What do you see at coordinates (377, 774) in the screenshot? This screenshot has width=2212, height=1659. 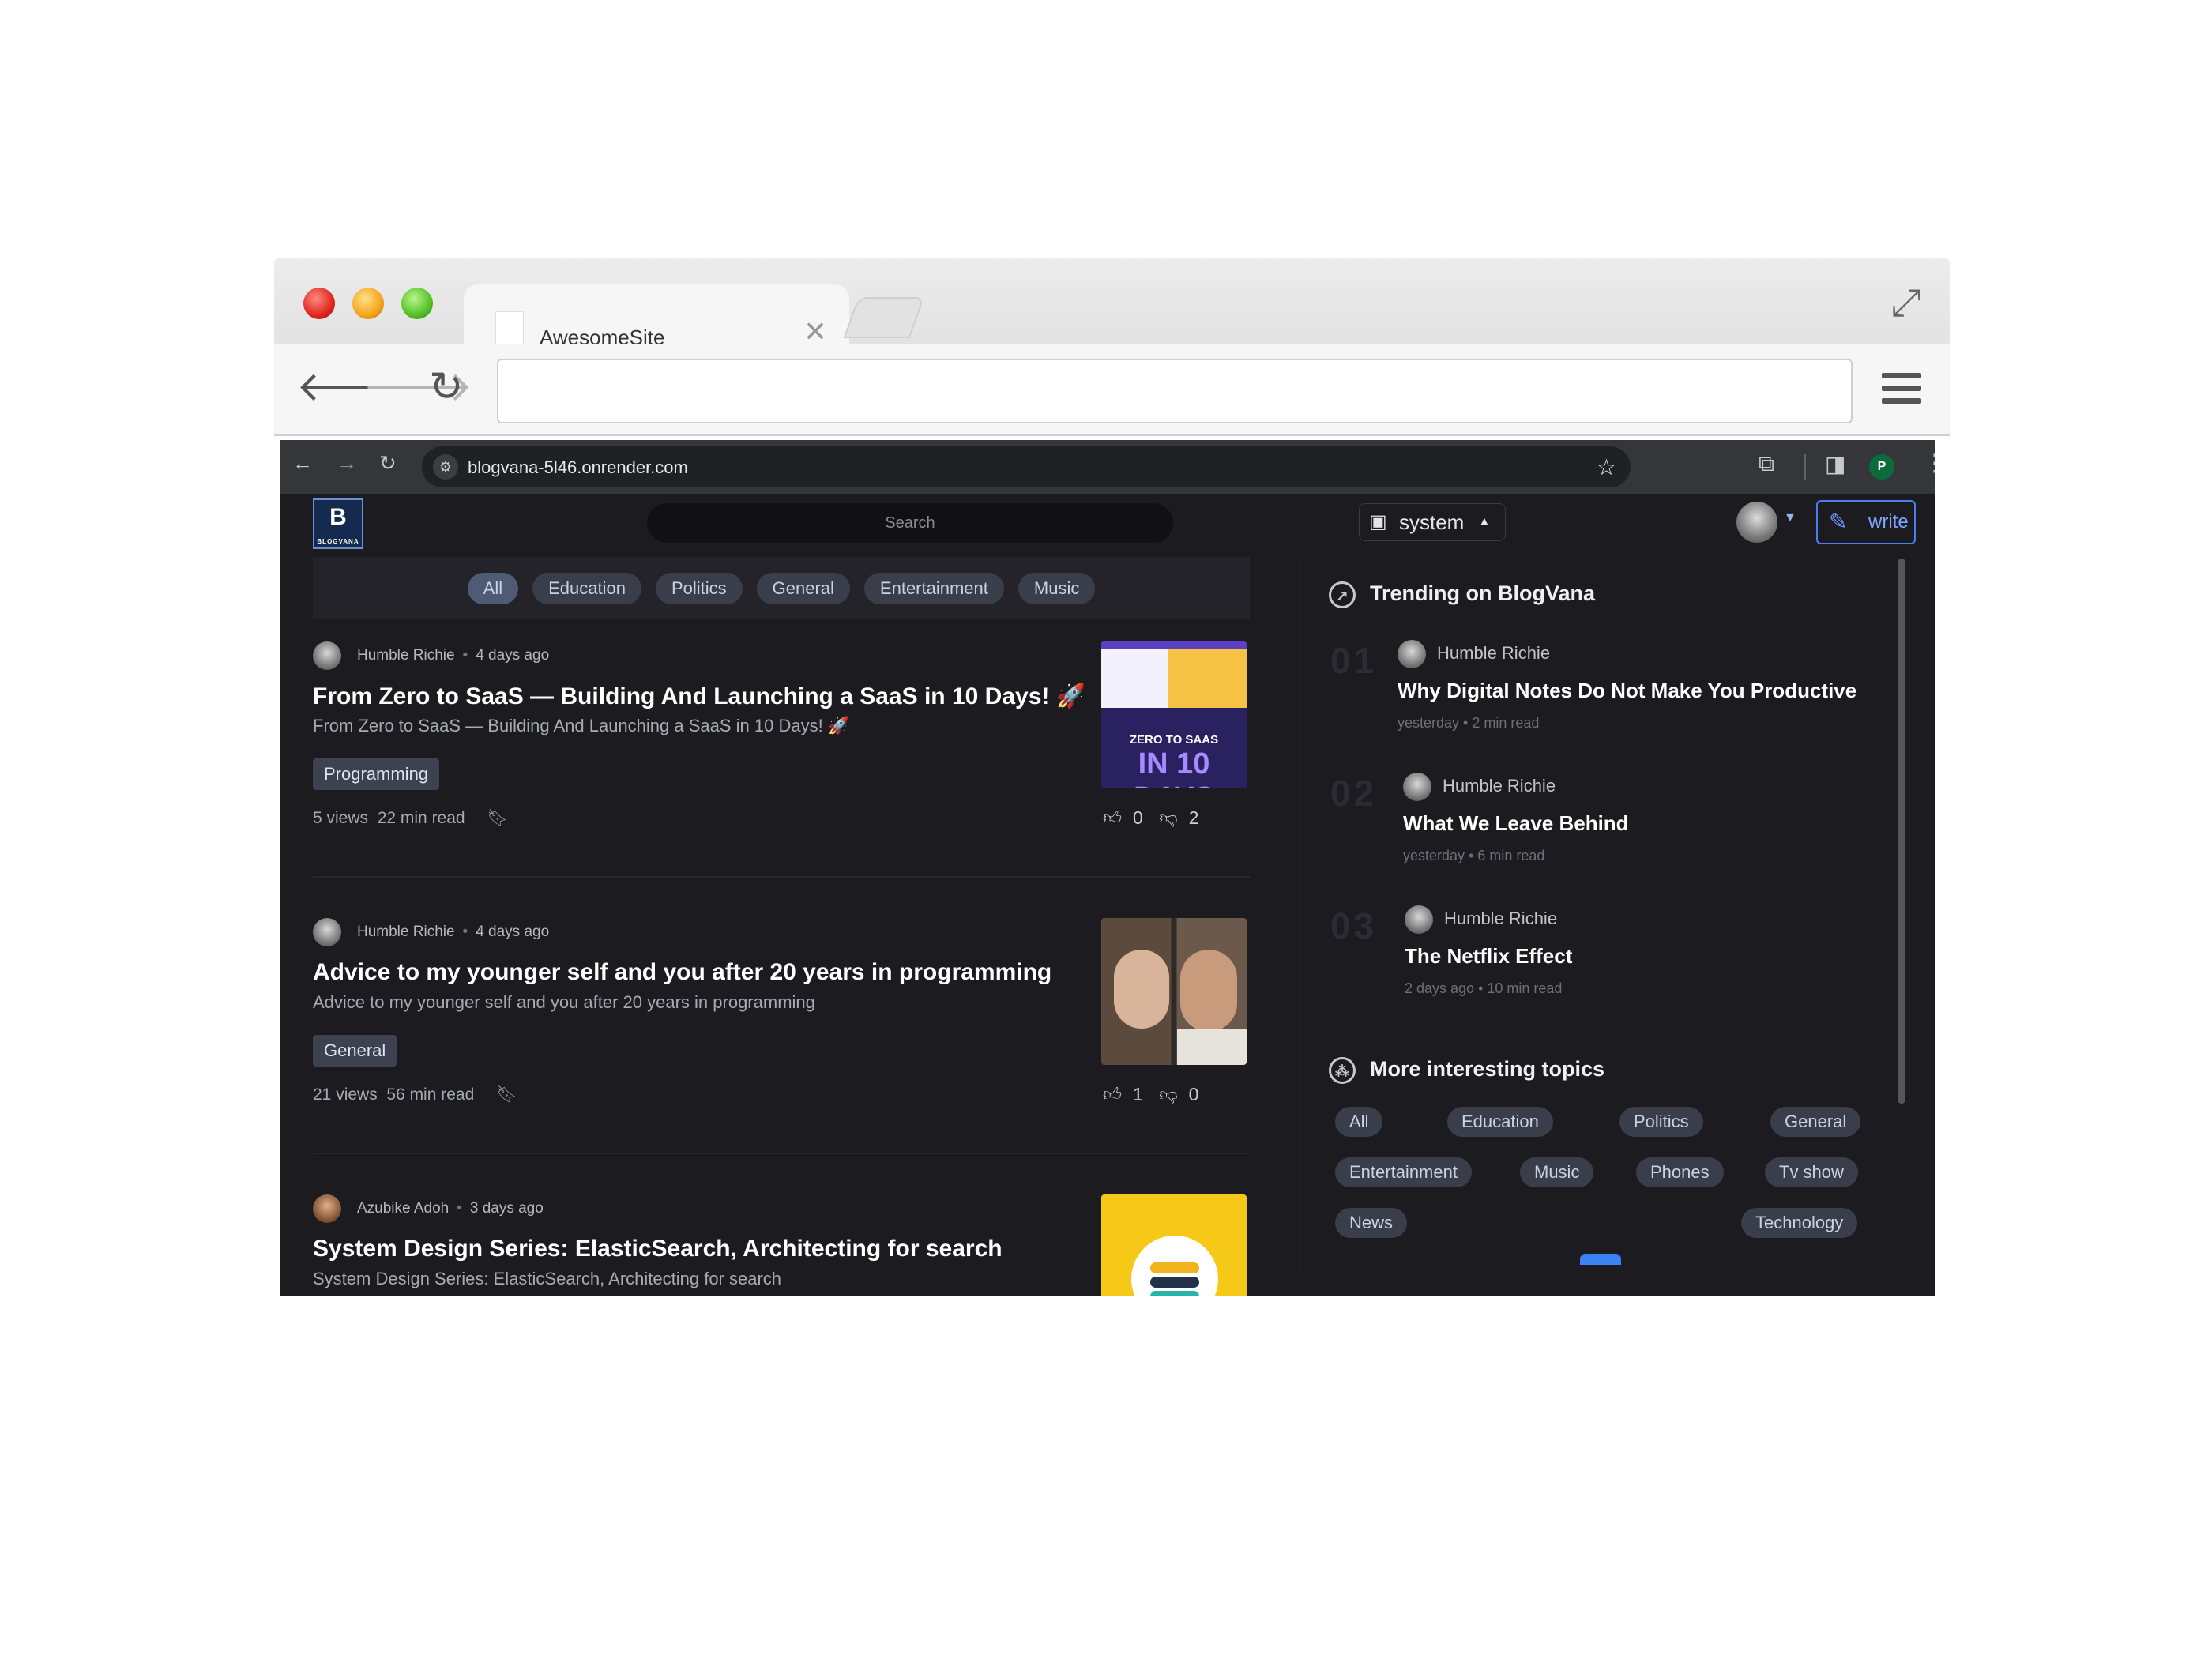 I see `article-tag: Programming` at bounding box center [377, 774].